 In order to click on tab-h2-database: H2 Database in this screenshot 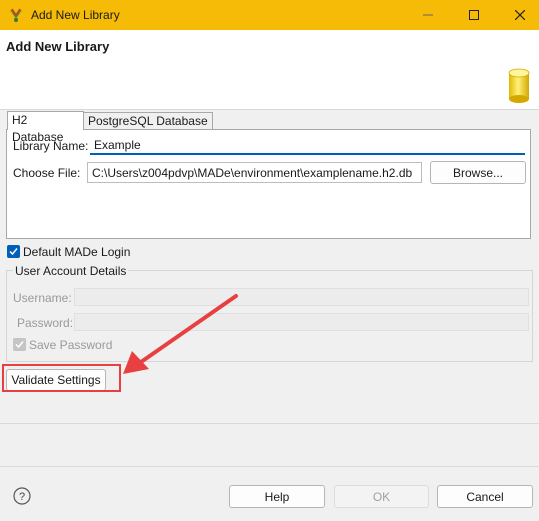, I will do `click(45, 127)`.